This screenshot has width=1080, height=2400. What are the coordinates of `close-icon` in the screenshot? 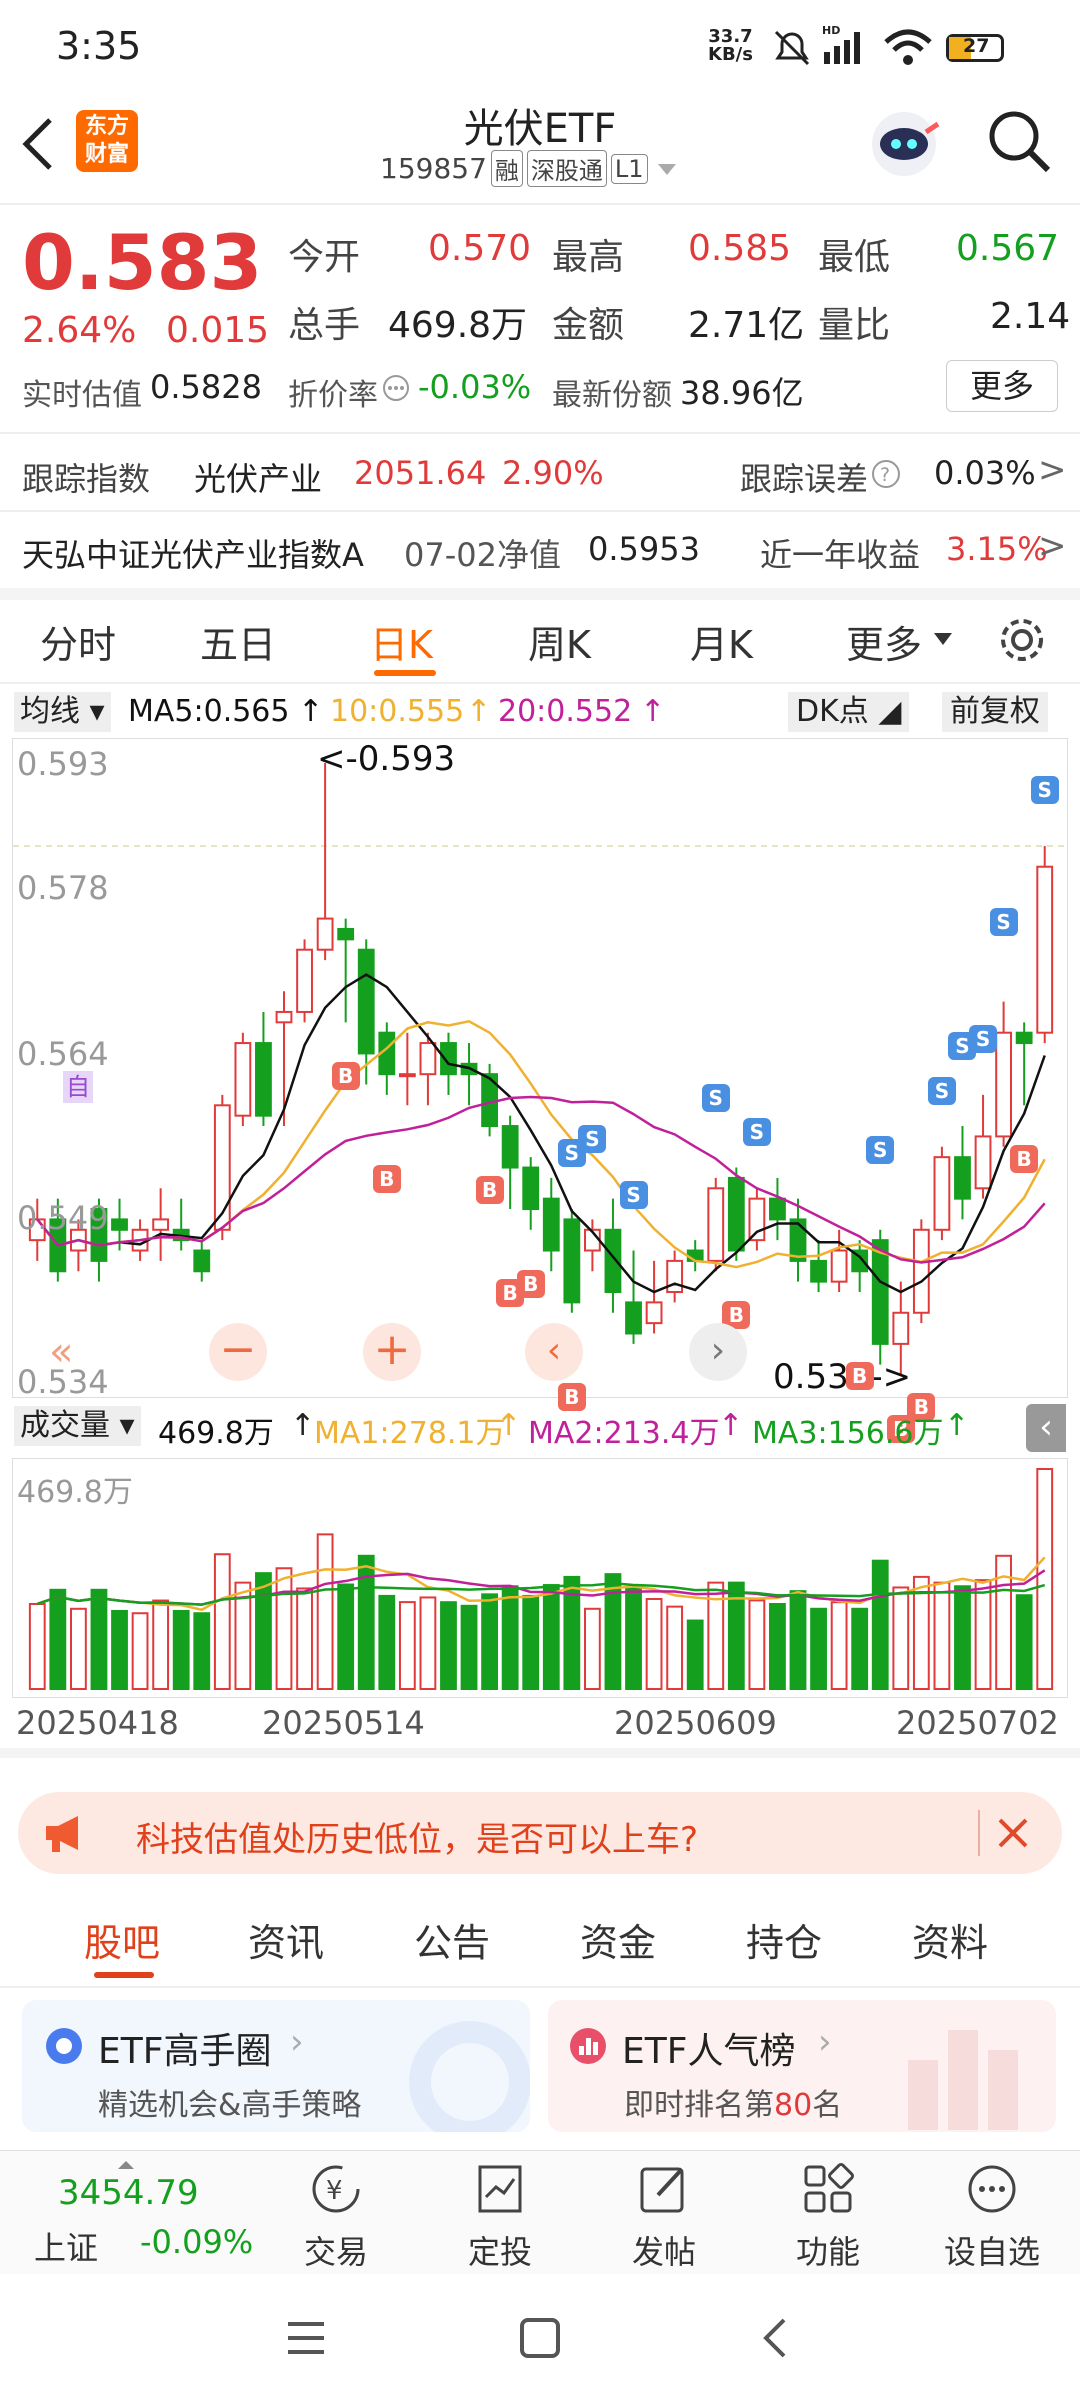 It's located at (1013, 1833).